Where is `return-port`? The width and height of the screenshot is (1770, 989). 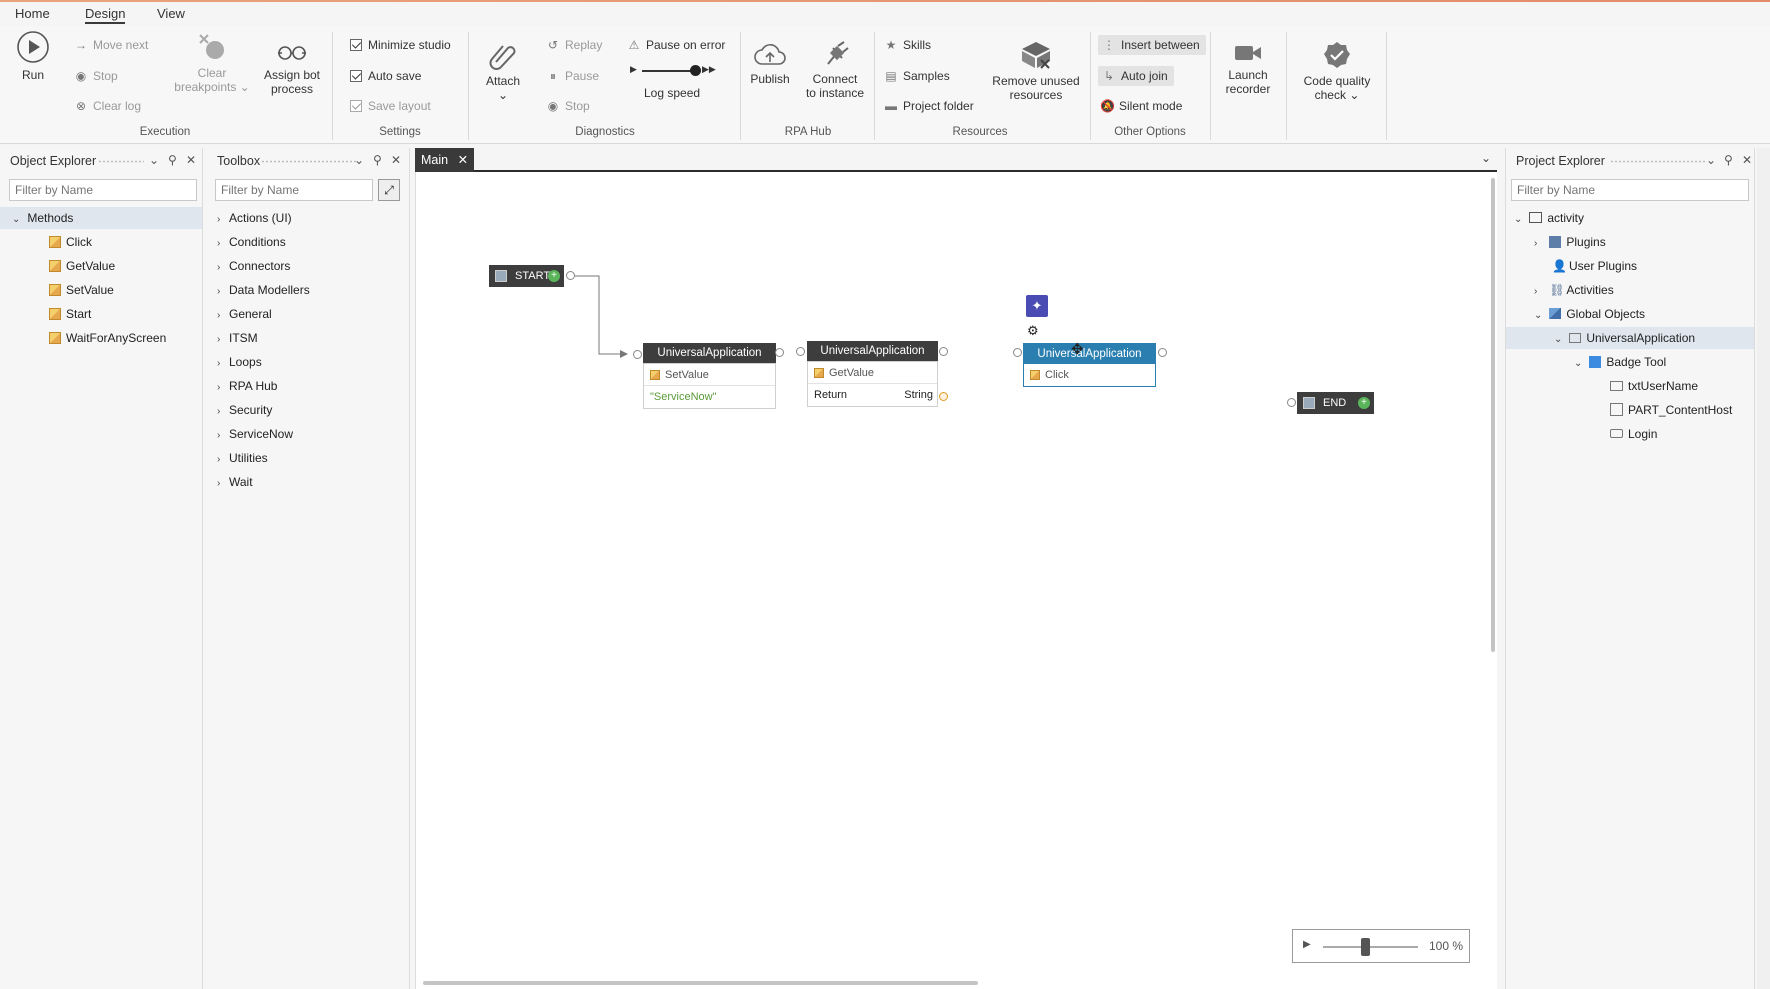
return-port is located at coordinates (943, 396).